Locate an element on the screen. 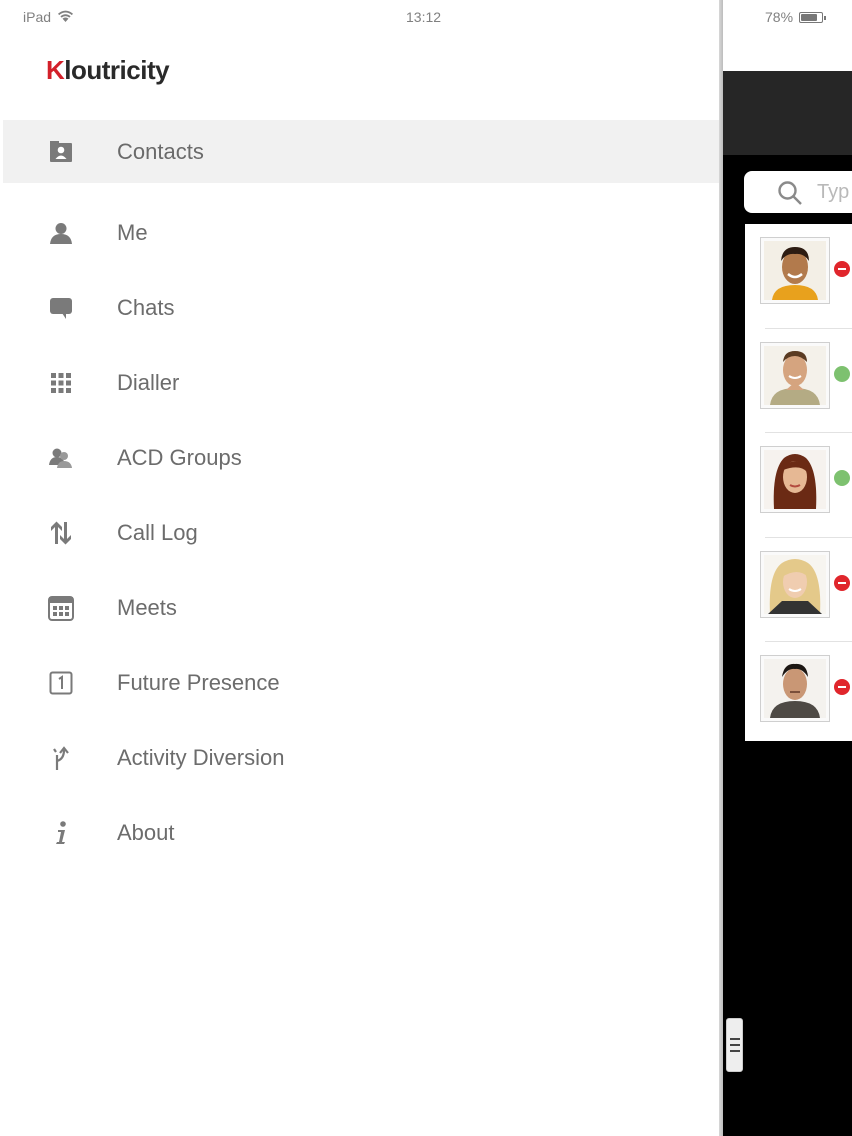 The image size is (852, 1136). menu-item-label: Contacts is located at coordinates (160, 151).